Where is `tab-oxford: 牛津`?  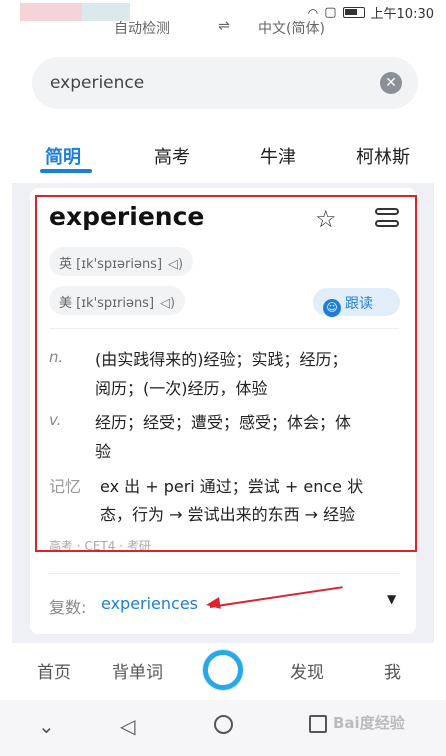
tab-oxford: 牛津 is located at coordinates (278, 156).